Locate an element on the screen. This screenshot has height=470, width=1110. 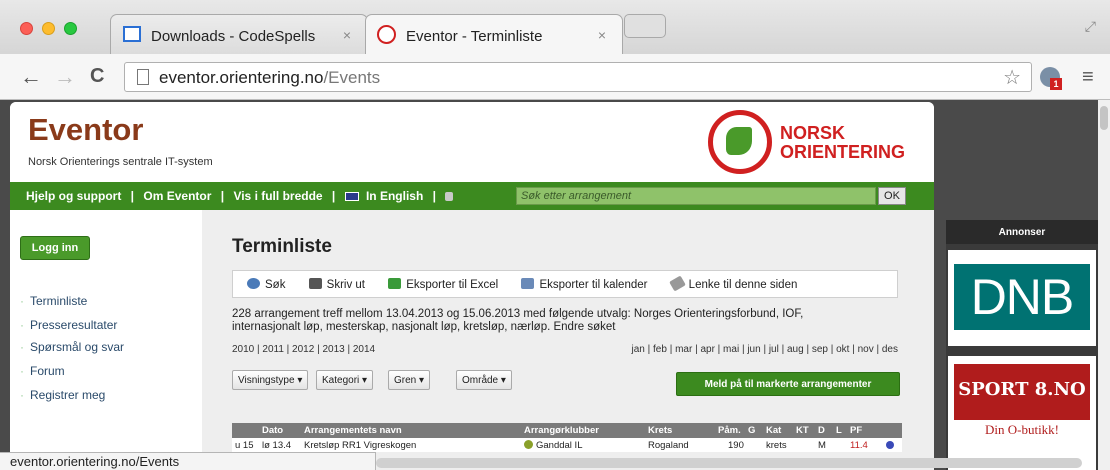
col-d: D is located at coordinates (821, 430).